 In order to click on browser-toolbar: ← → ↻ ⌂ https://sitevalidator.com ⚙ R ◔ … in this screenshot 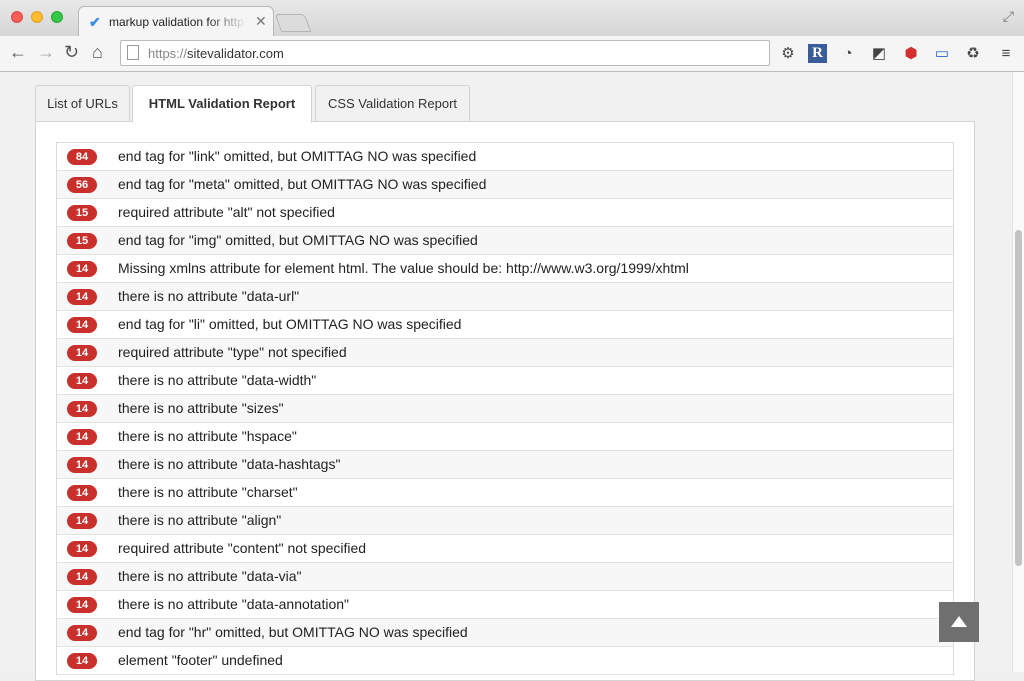, I will do `click(512, 54)`.